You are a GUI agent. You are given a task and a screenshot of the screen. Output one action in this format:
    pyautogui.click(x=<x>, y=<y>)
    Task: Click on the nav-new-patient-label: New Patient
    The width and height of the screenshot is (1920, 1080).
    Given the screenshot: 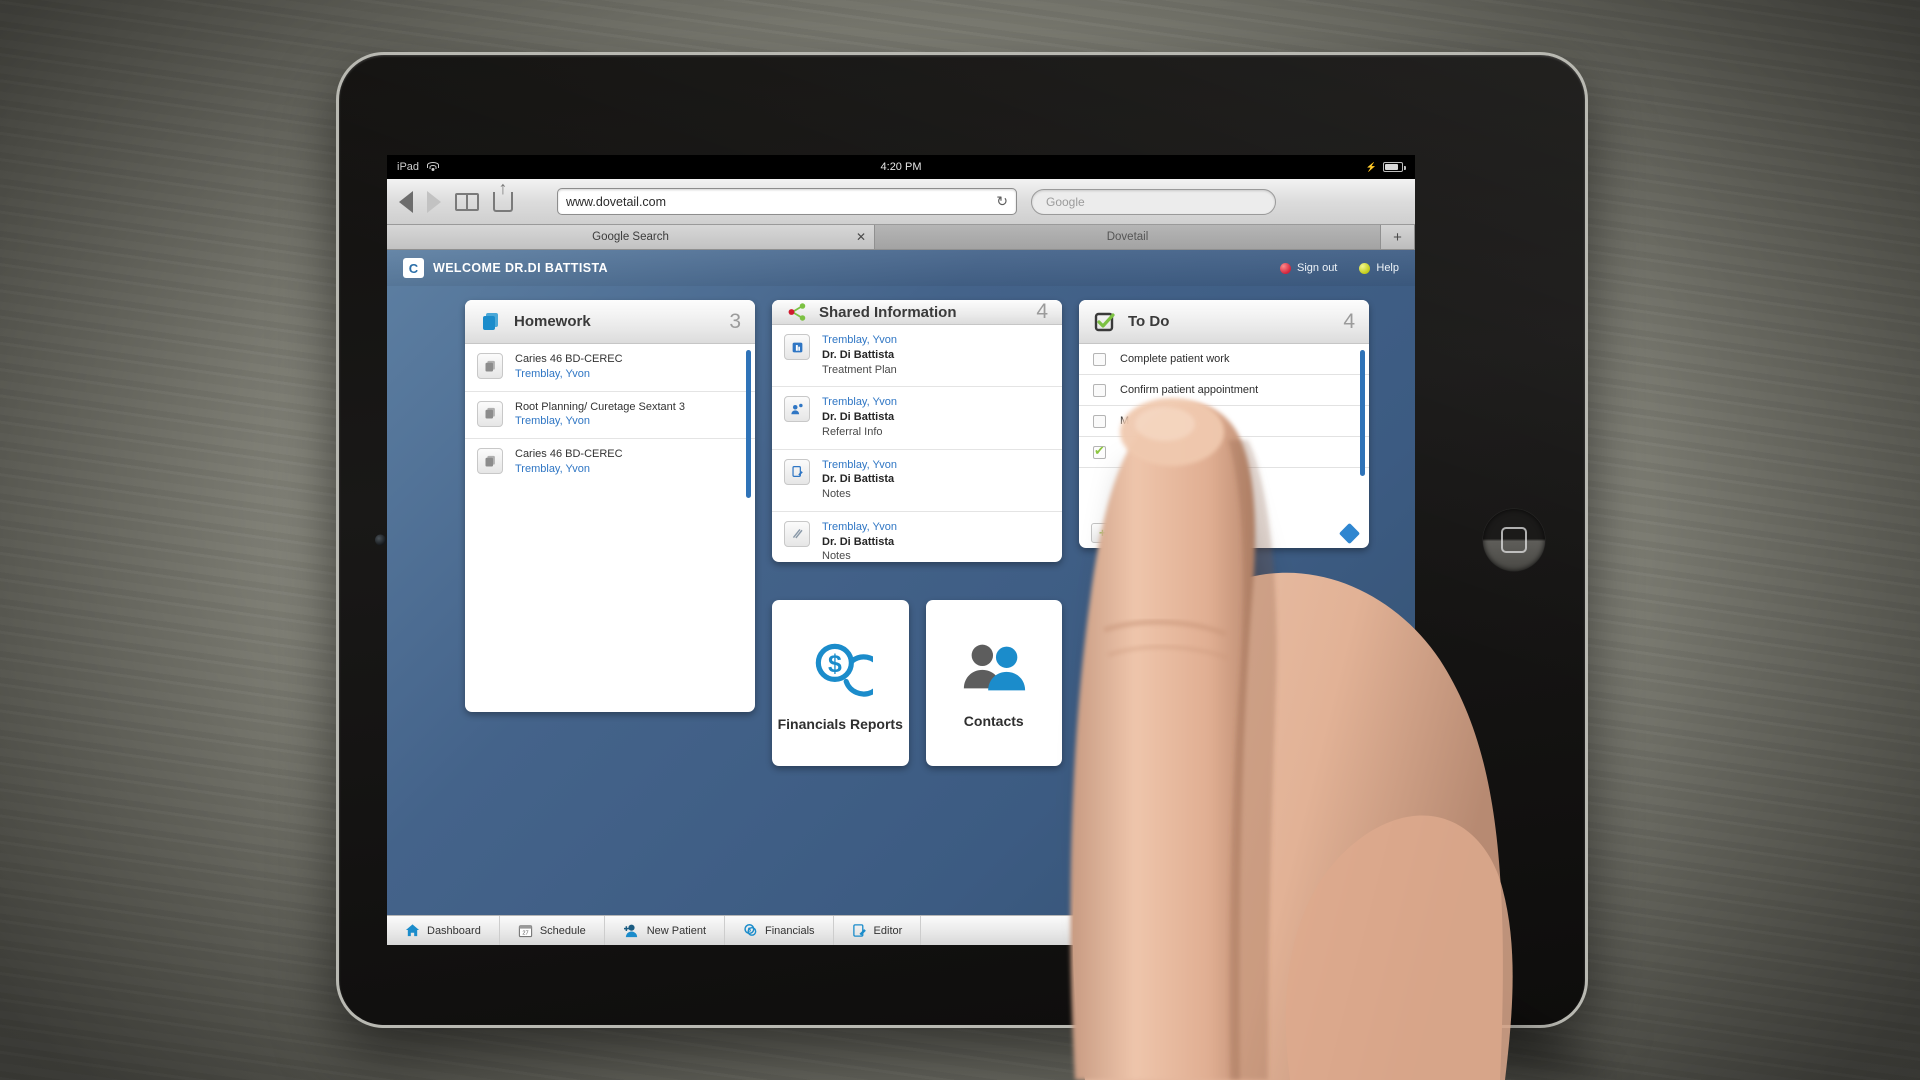 What is the action you would take?
    pyautogui.click(x=676, y=930)
    